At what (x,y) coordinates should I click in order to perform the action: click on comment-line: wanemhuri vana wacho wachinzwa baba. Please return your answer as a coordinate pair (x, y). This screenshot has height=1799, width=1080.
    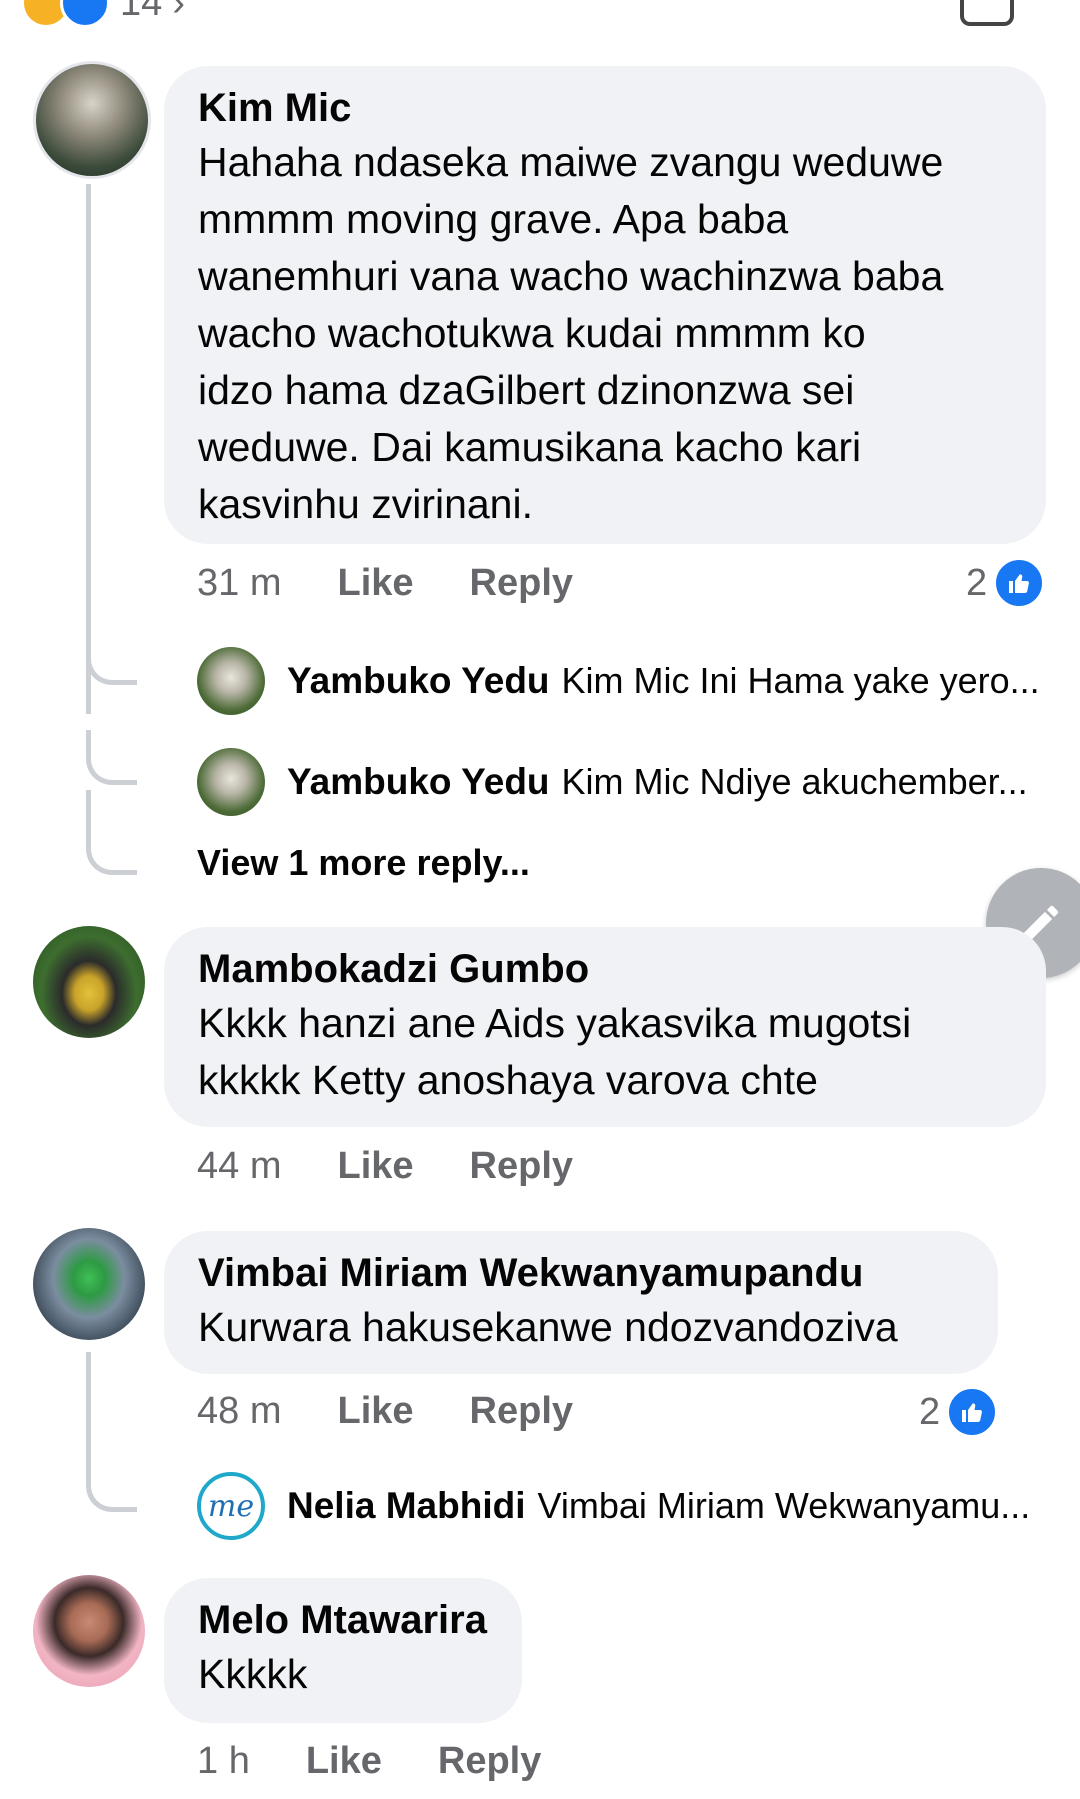
    Looking at the image, I should click on (571, 276).